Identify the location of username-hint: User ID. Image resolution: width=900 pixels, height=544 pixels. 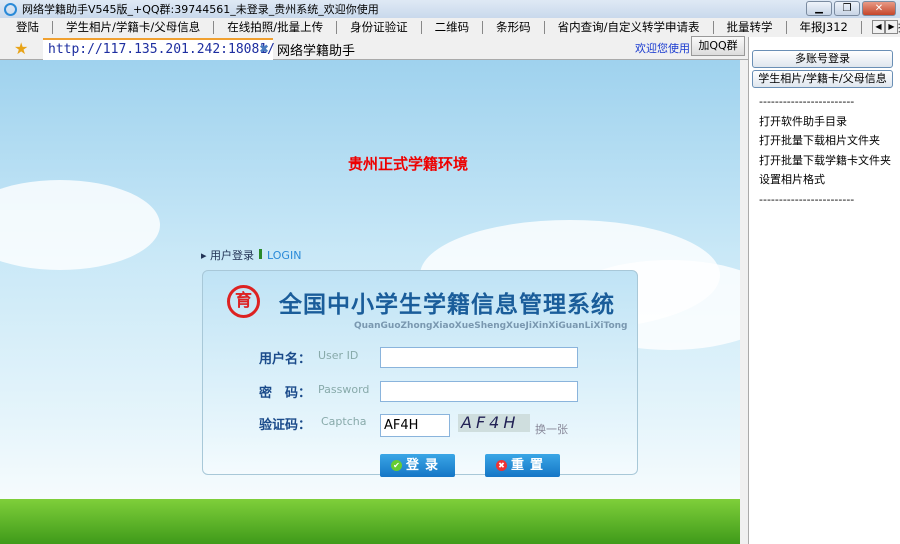
(338, 355).